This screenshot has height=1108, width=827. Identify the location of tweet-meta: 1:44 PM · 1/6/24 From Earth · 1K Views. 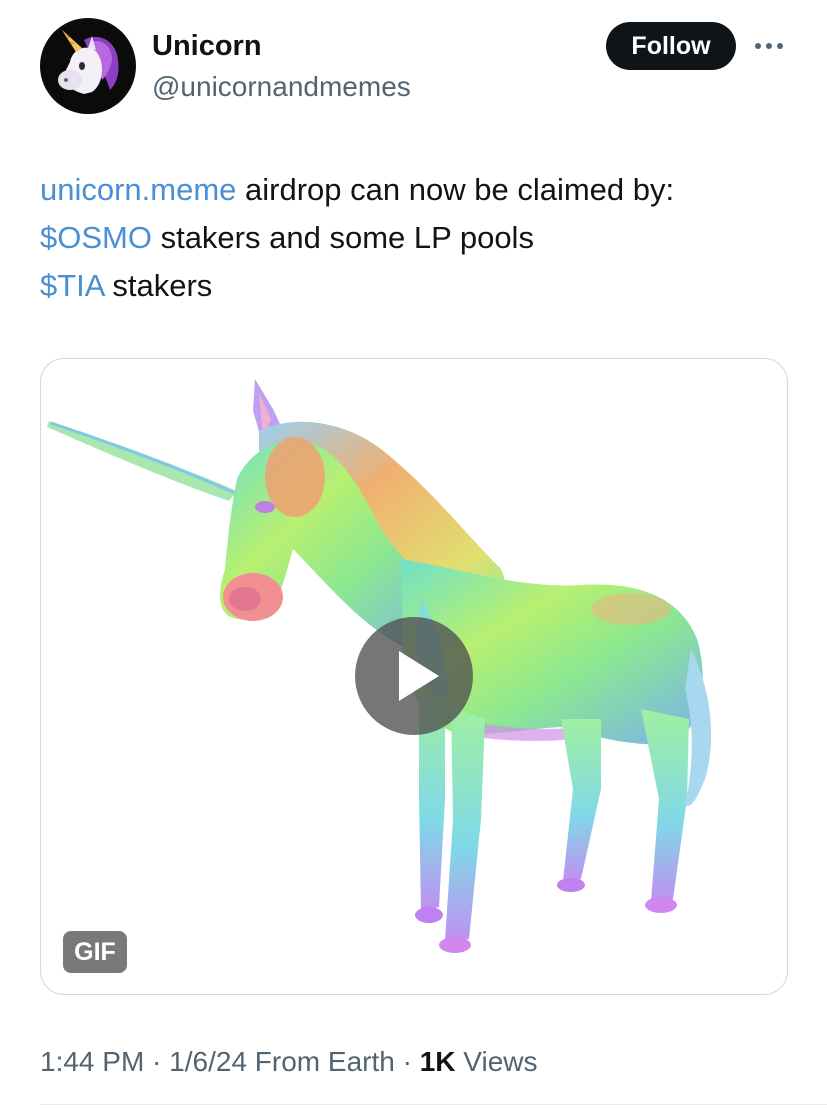
(289, 1062).